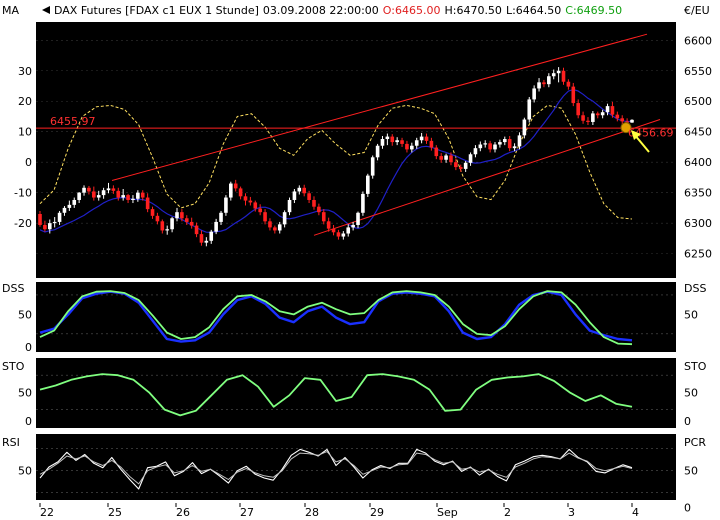 This screenshot has height=520, width=720. Describe the element at coordinates (183, 512) in the screenshot. I see `time-axis-label: 26` at that location.